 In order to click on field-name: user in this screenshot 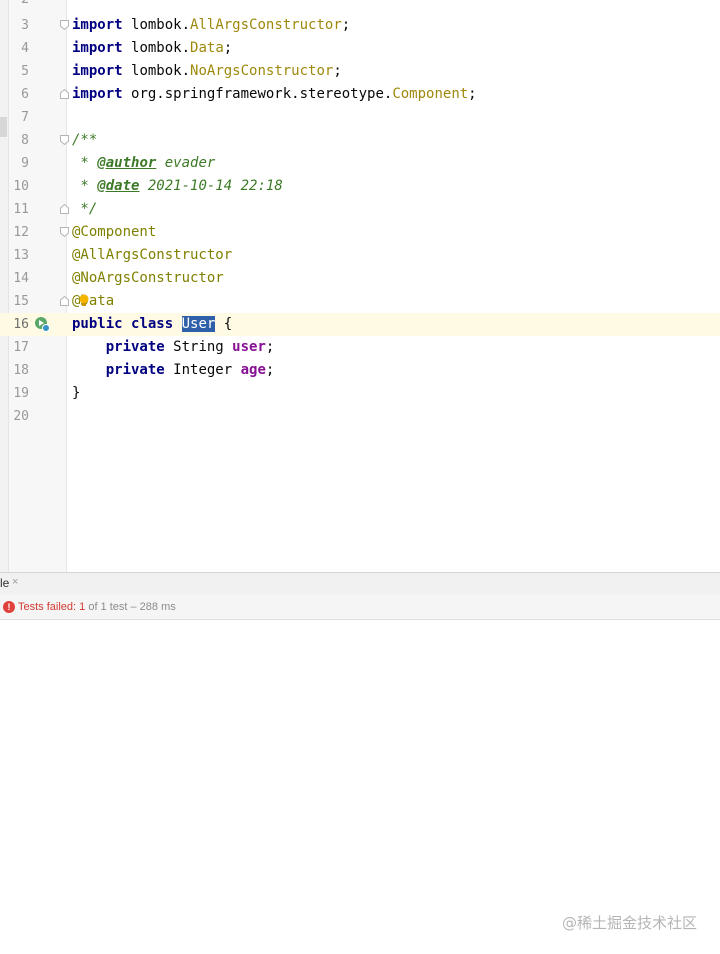, I will do `click(249, 347)`.